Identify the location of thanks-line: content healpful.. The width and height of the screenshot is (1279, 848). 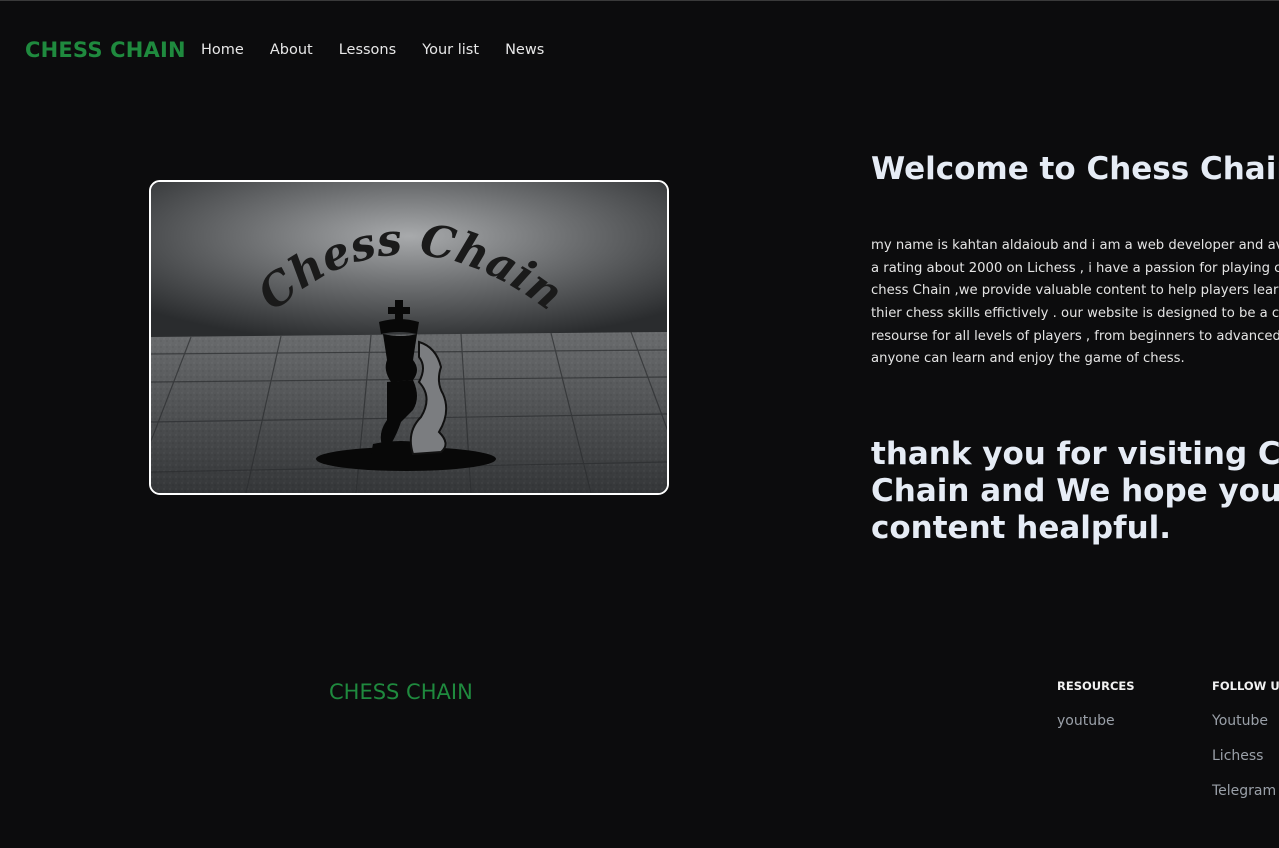
(1021, 527).